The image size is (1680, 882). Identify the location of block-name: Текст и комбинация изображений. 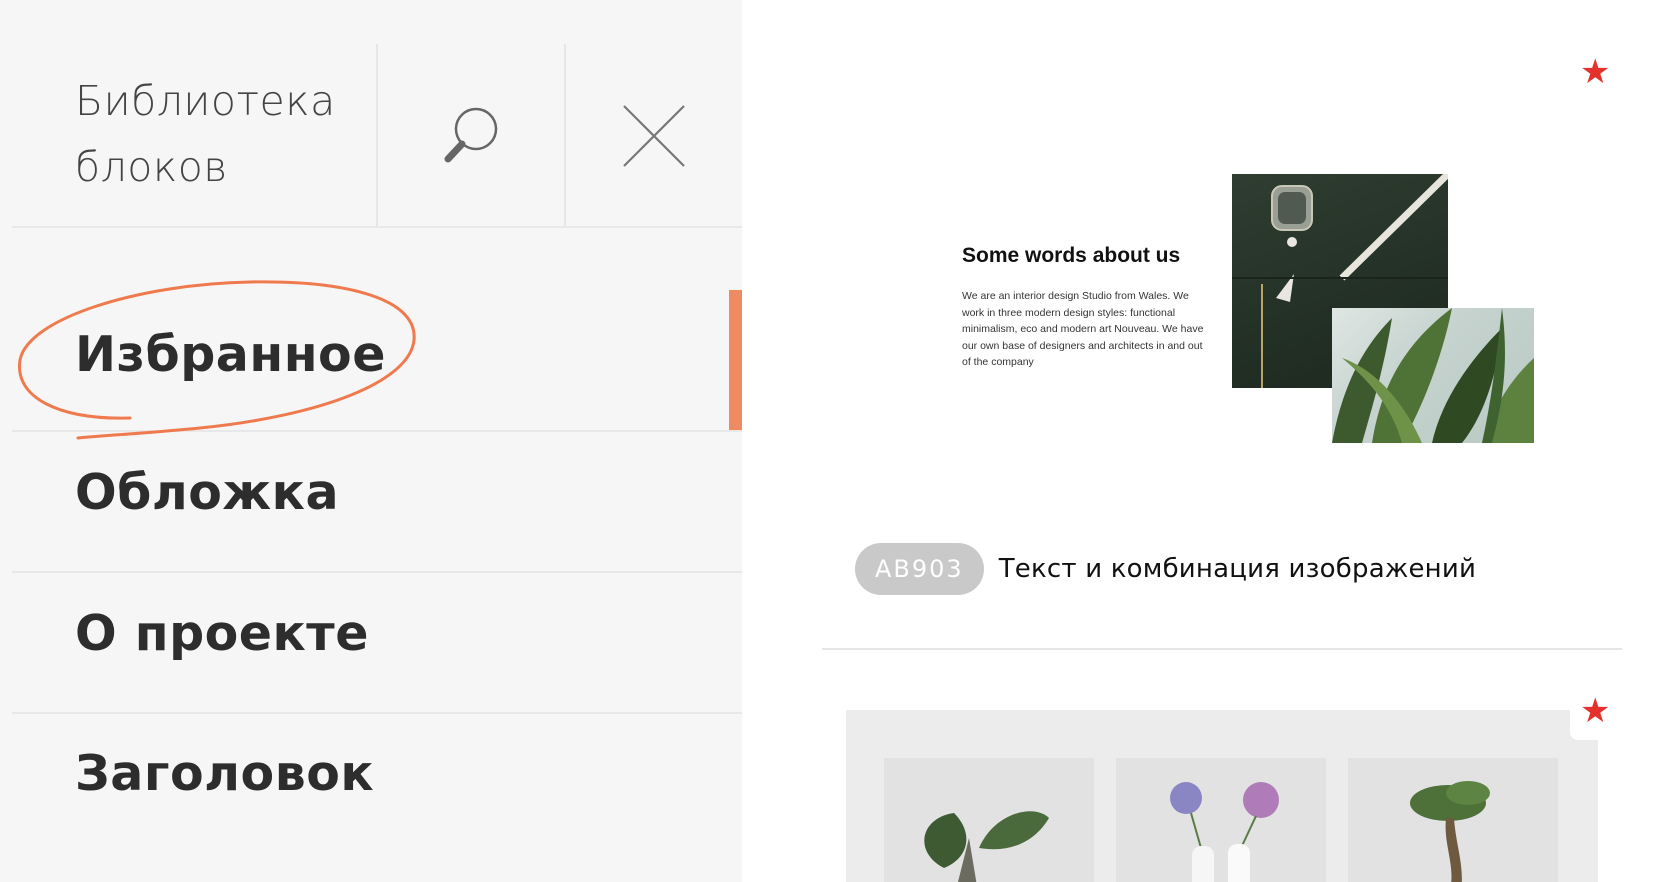
(1237, 569).